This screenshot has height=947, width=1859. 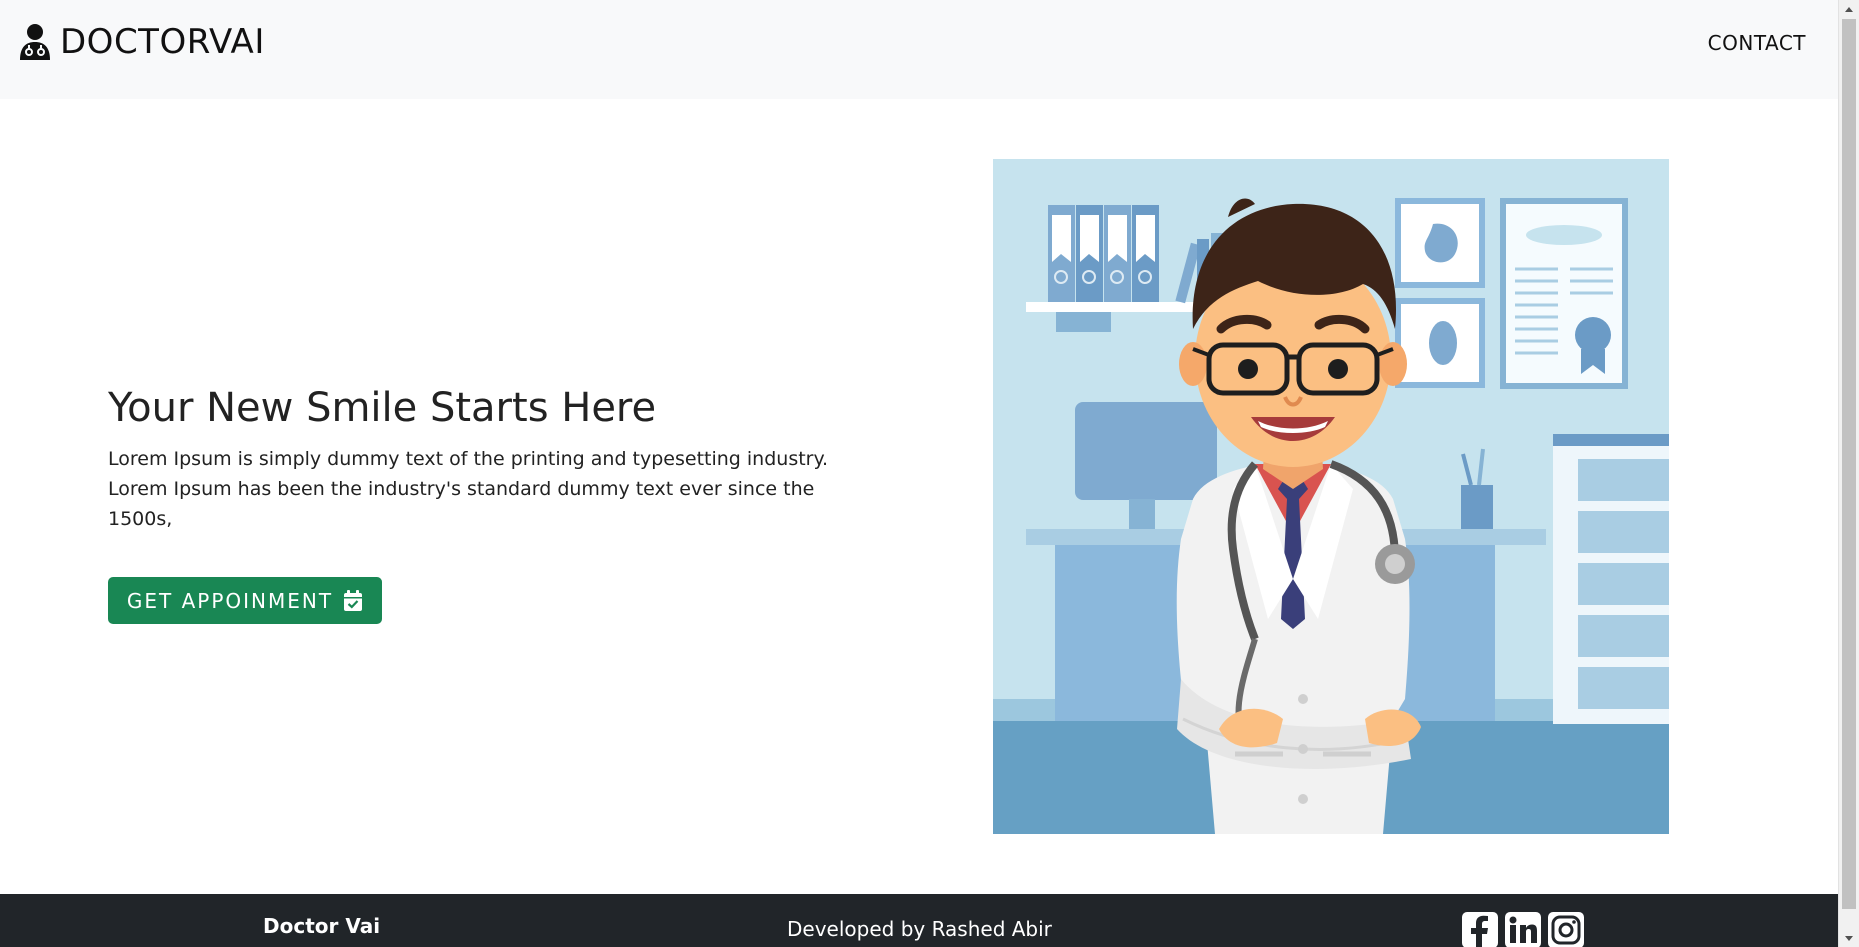 I want to click on brand-link: DOCTORVAI, so click(x=141, y=42).